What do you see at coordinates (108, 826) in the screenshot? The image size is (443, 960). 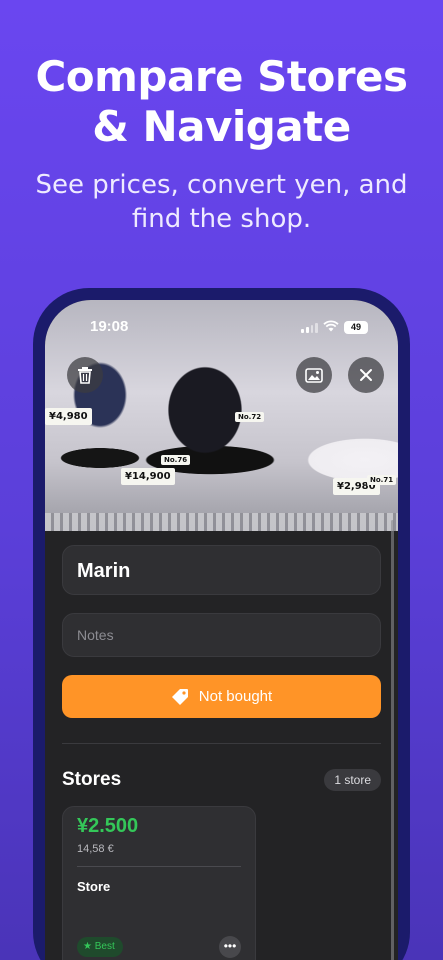 I see `store-price: ¥2.500` at bounding box center [108, 826].